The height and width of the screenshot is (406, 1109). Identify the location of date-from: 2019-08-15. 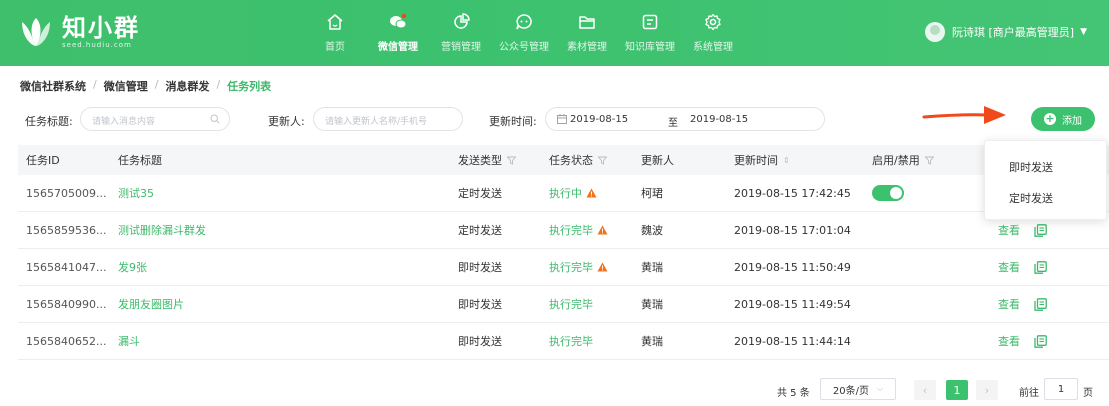
(599, 119).